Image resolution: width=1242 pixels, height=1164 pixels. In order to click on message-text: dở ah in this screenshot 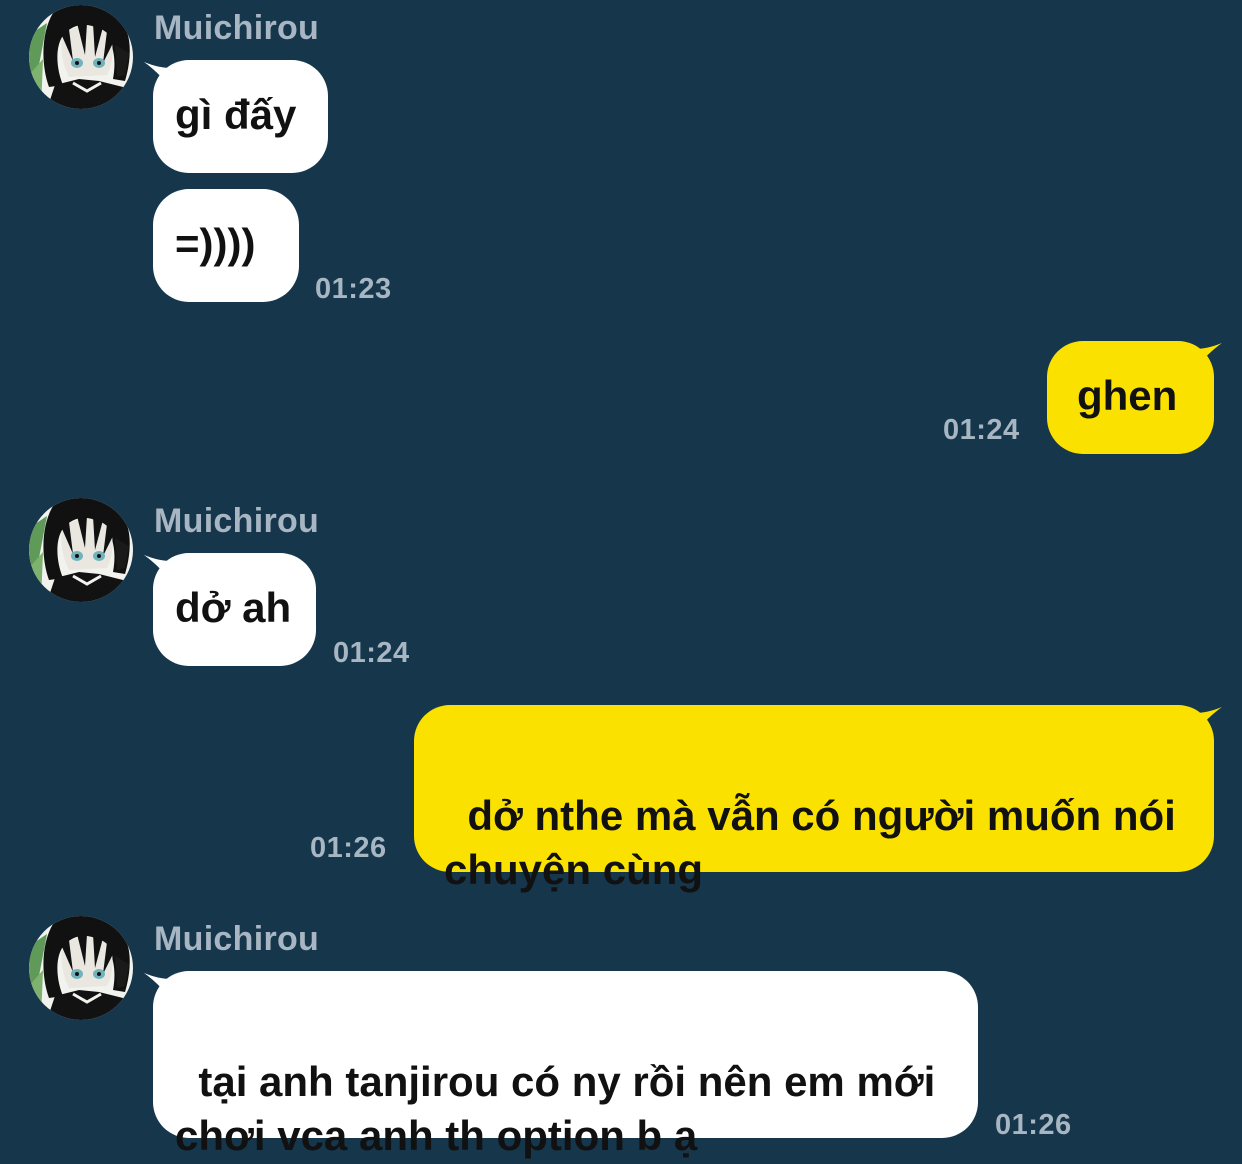, I will do `click(233, 607)`.